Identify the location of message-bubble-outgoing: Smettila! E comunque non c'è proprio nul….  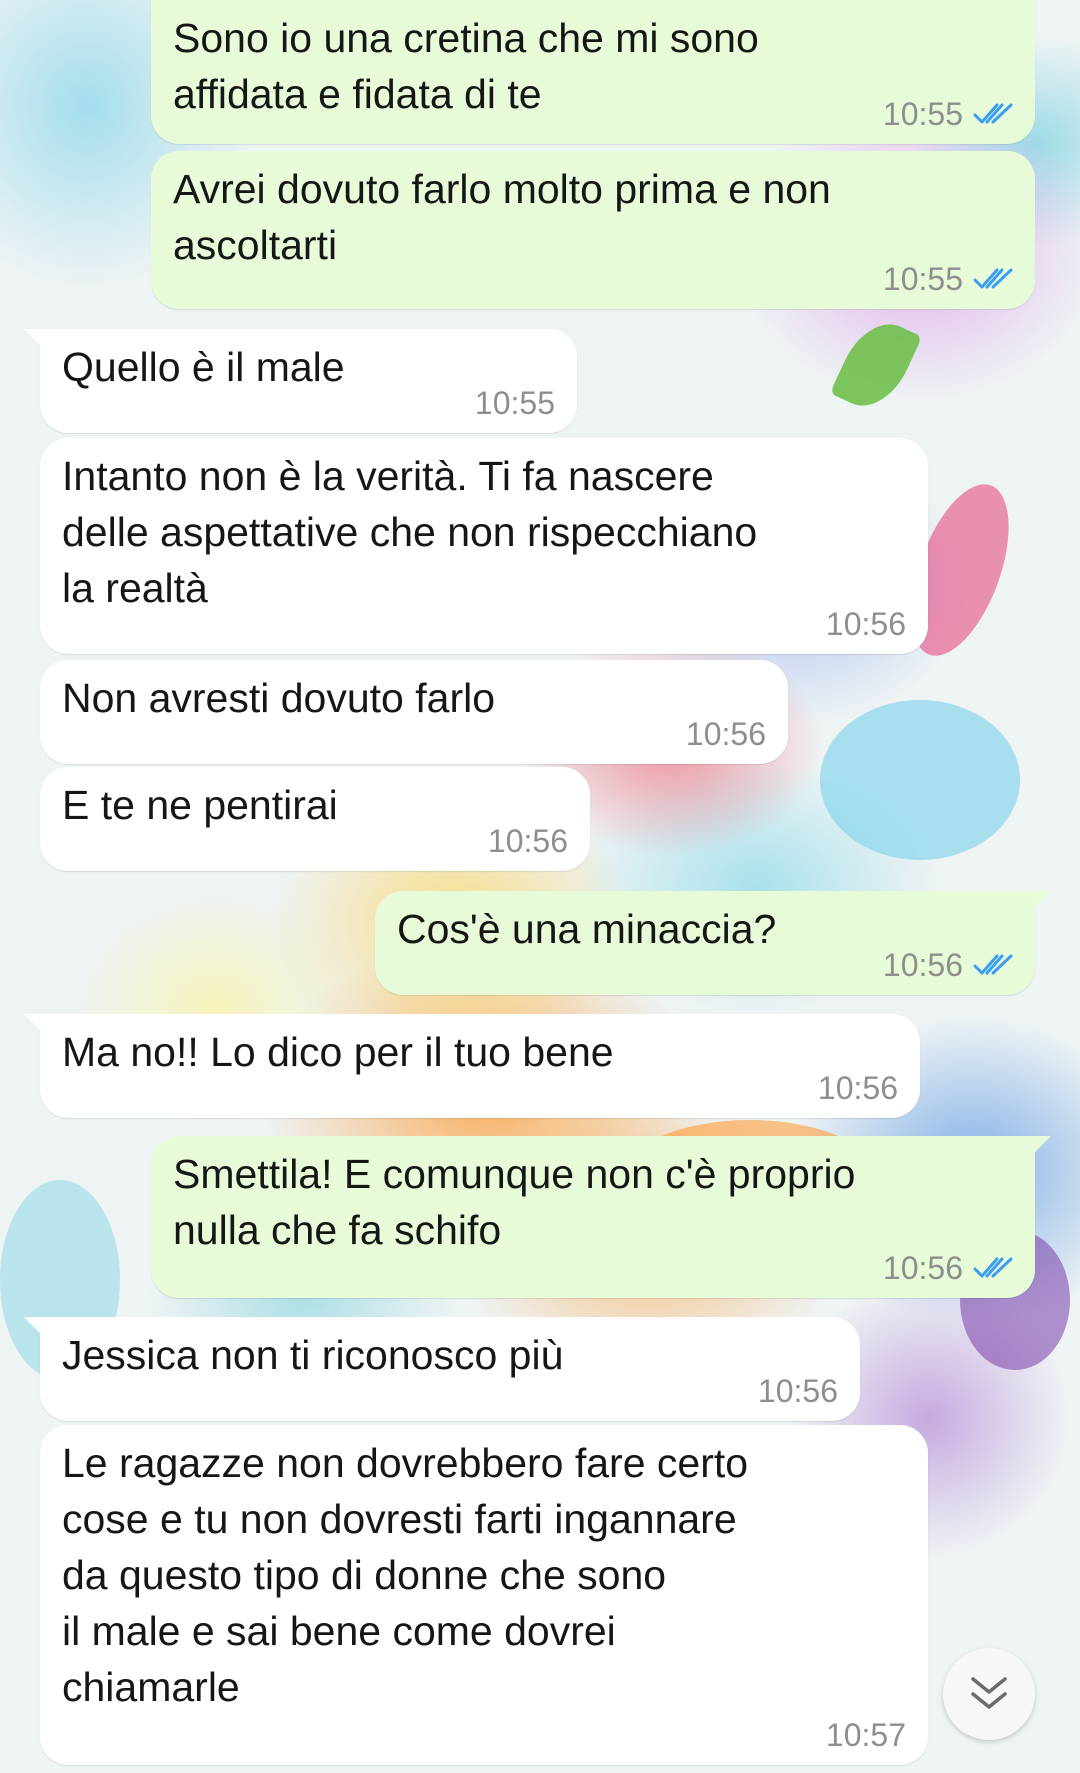
(601, 1217).